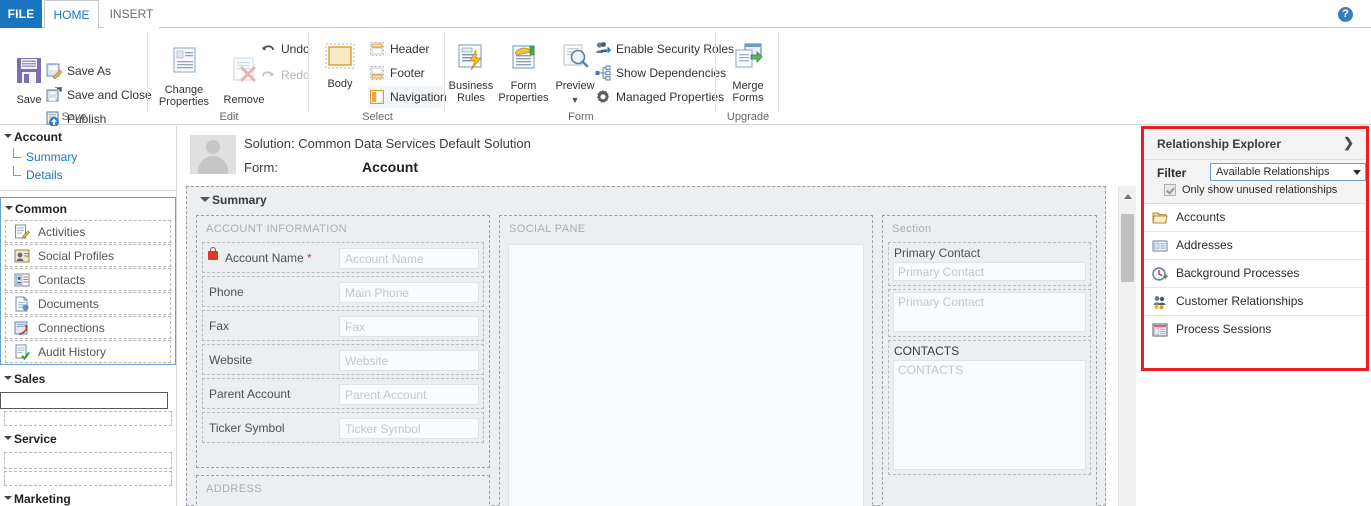 The height and width of the screenshot is (506, 1371). I want to click on undo-button: Undo, so click(284, 49).